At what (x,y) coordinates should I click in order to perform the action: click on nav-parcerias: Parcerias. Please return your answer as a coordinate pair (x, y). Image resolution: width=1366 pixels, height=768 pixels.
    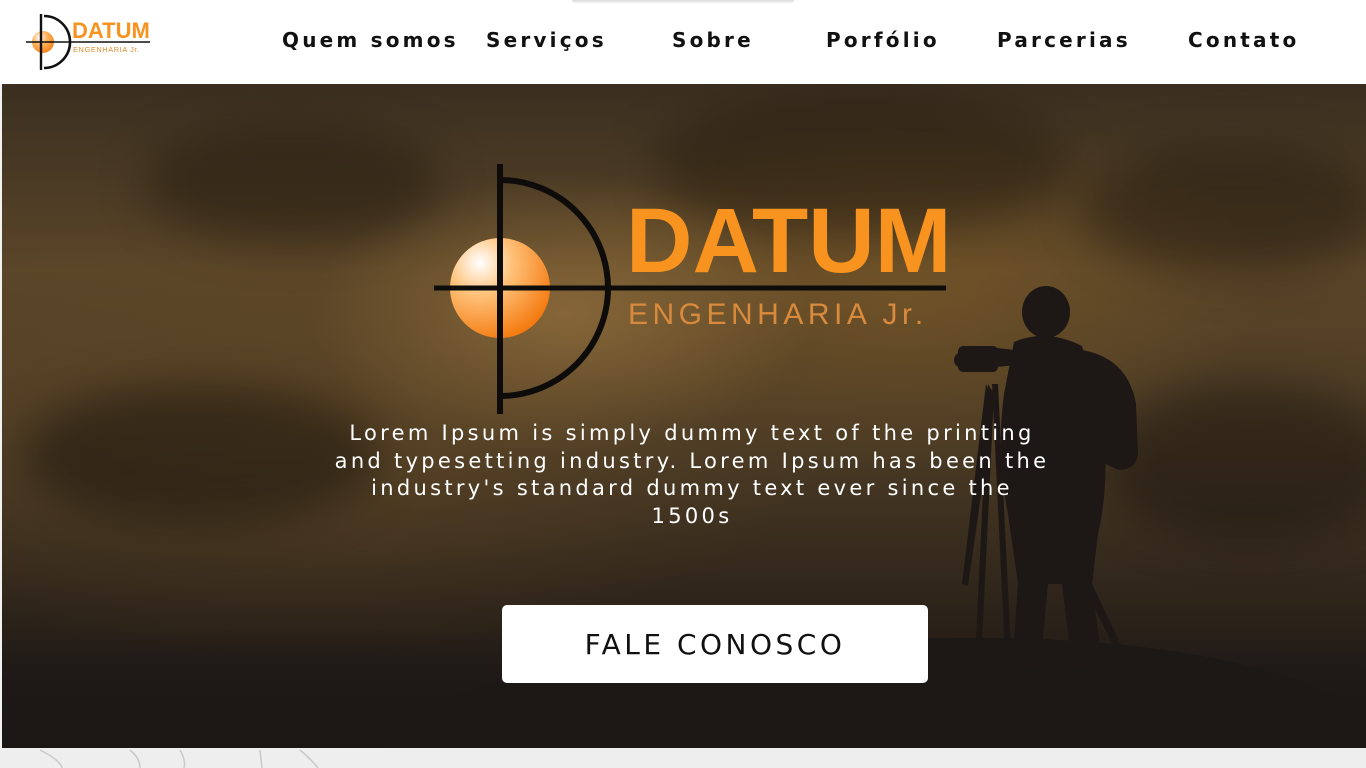
    Looking at the image, I should click on (1064, 40).